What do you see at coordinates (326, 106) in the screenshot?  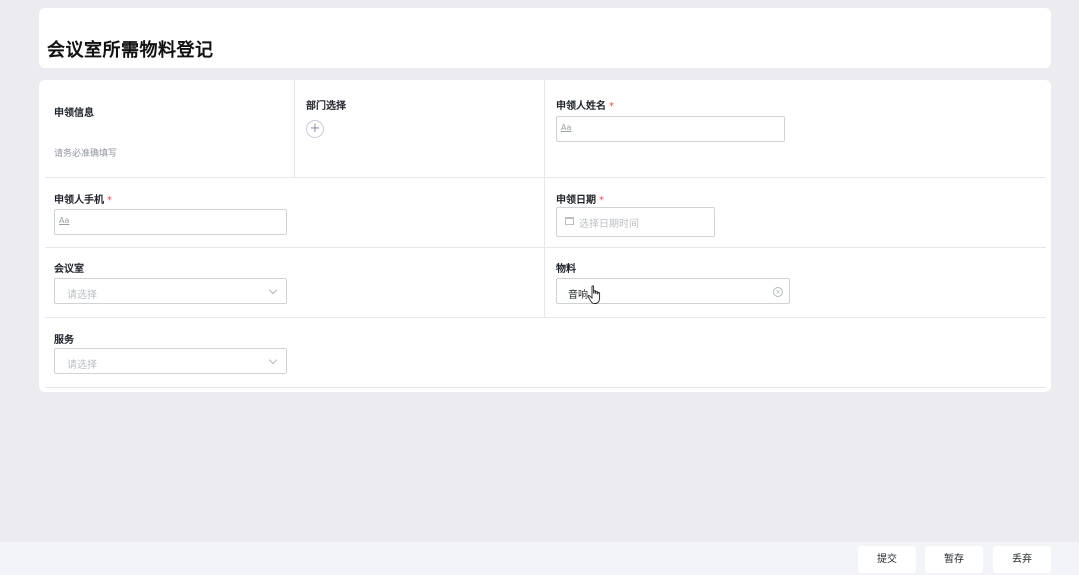 I see `department-label: 部门选择` at bounding box center [326, 106].